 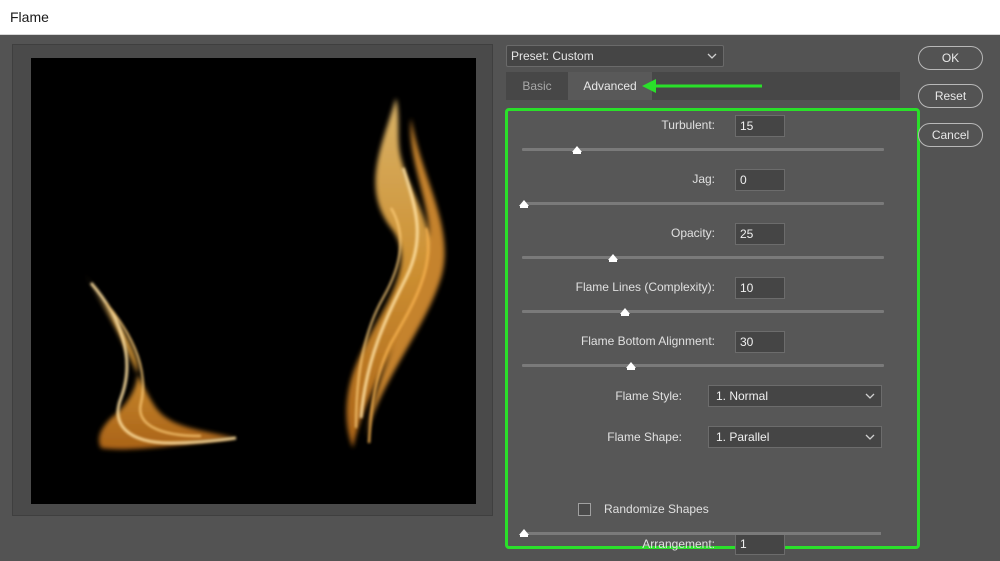 What do you see at coordinates (703, 179) in the screenshot?
I see `jag-label: Jag:` at bounding box center [703, 179].